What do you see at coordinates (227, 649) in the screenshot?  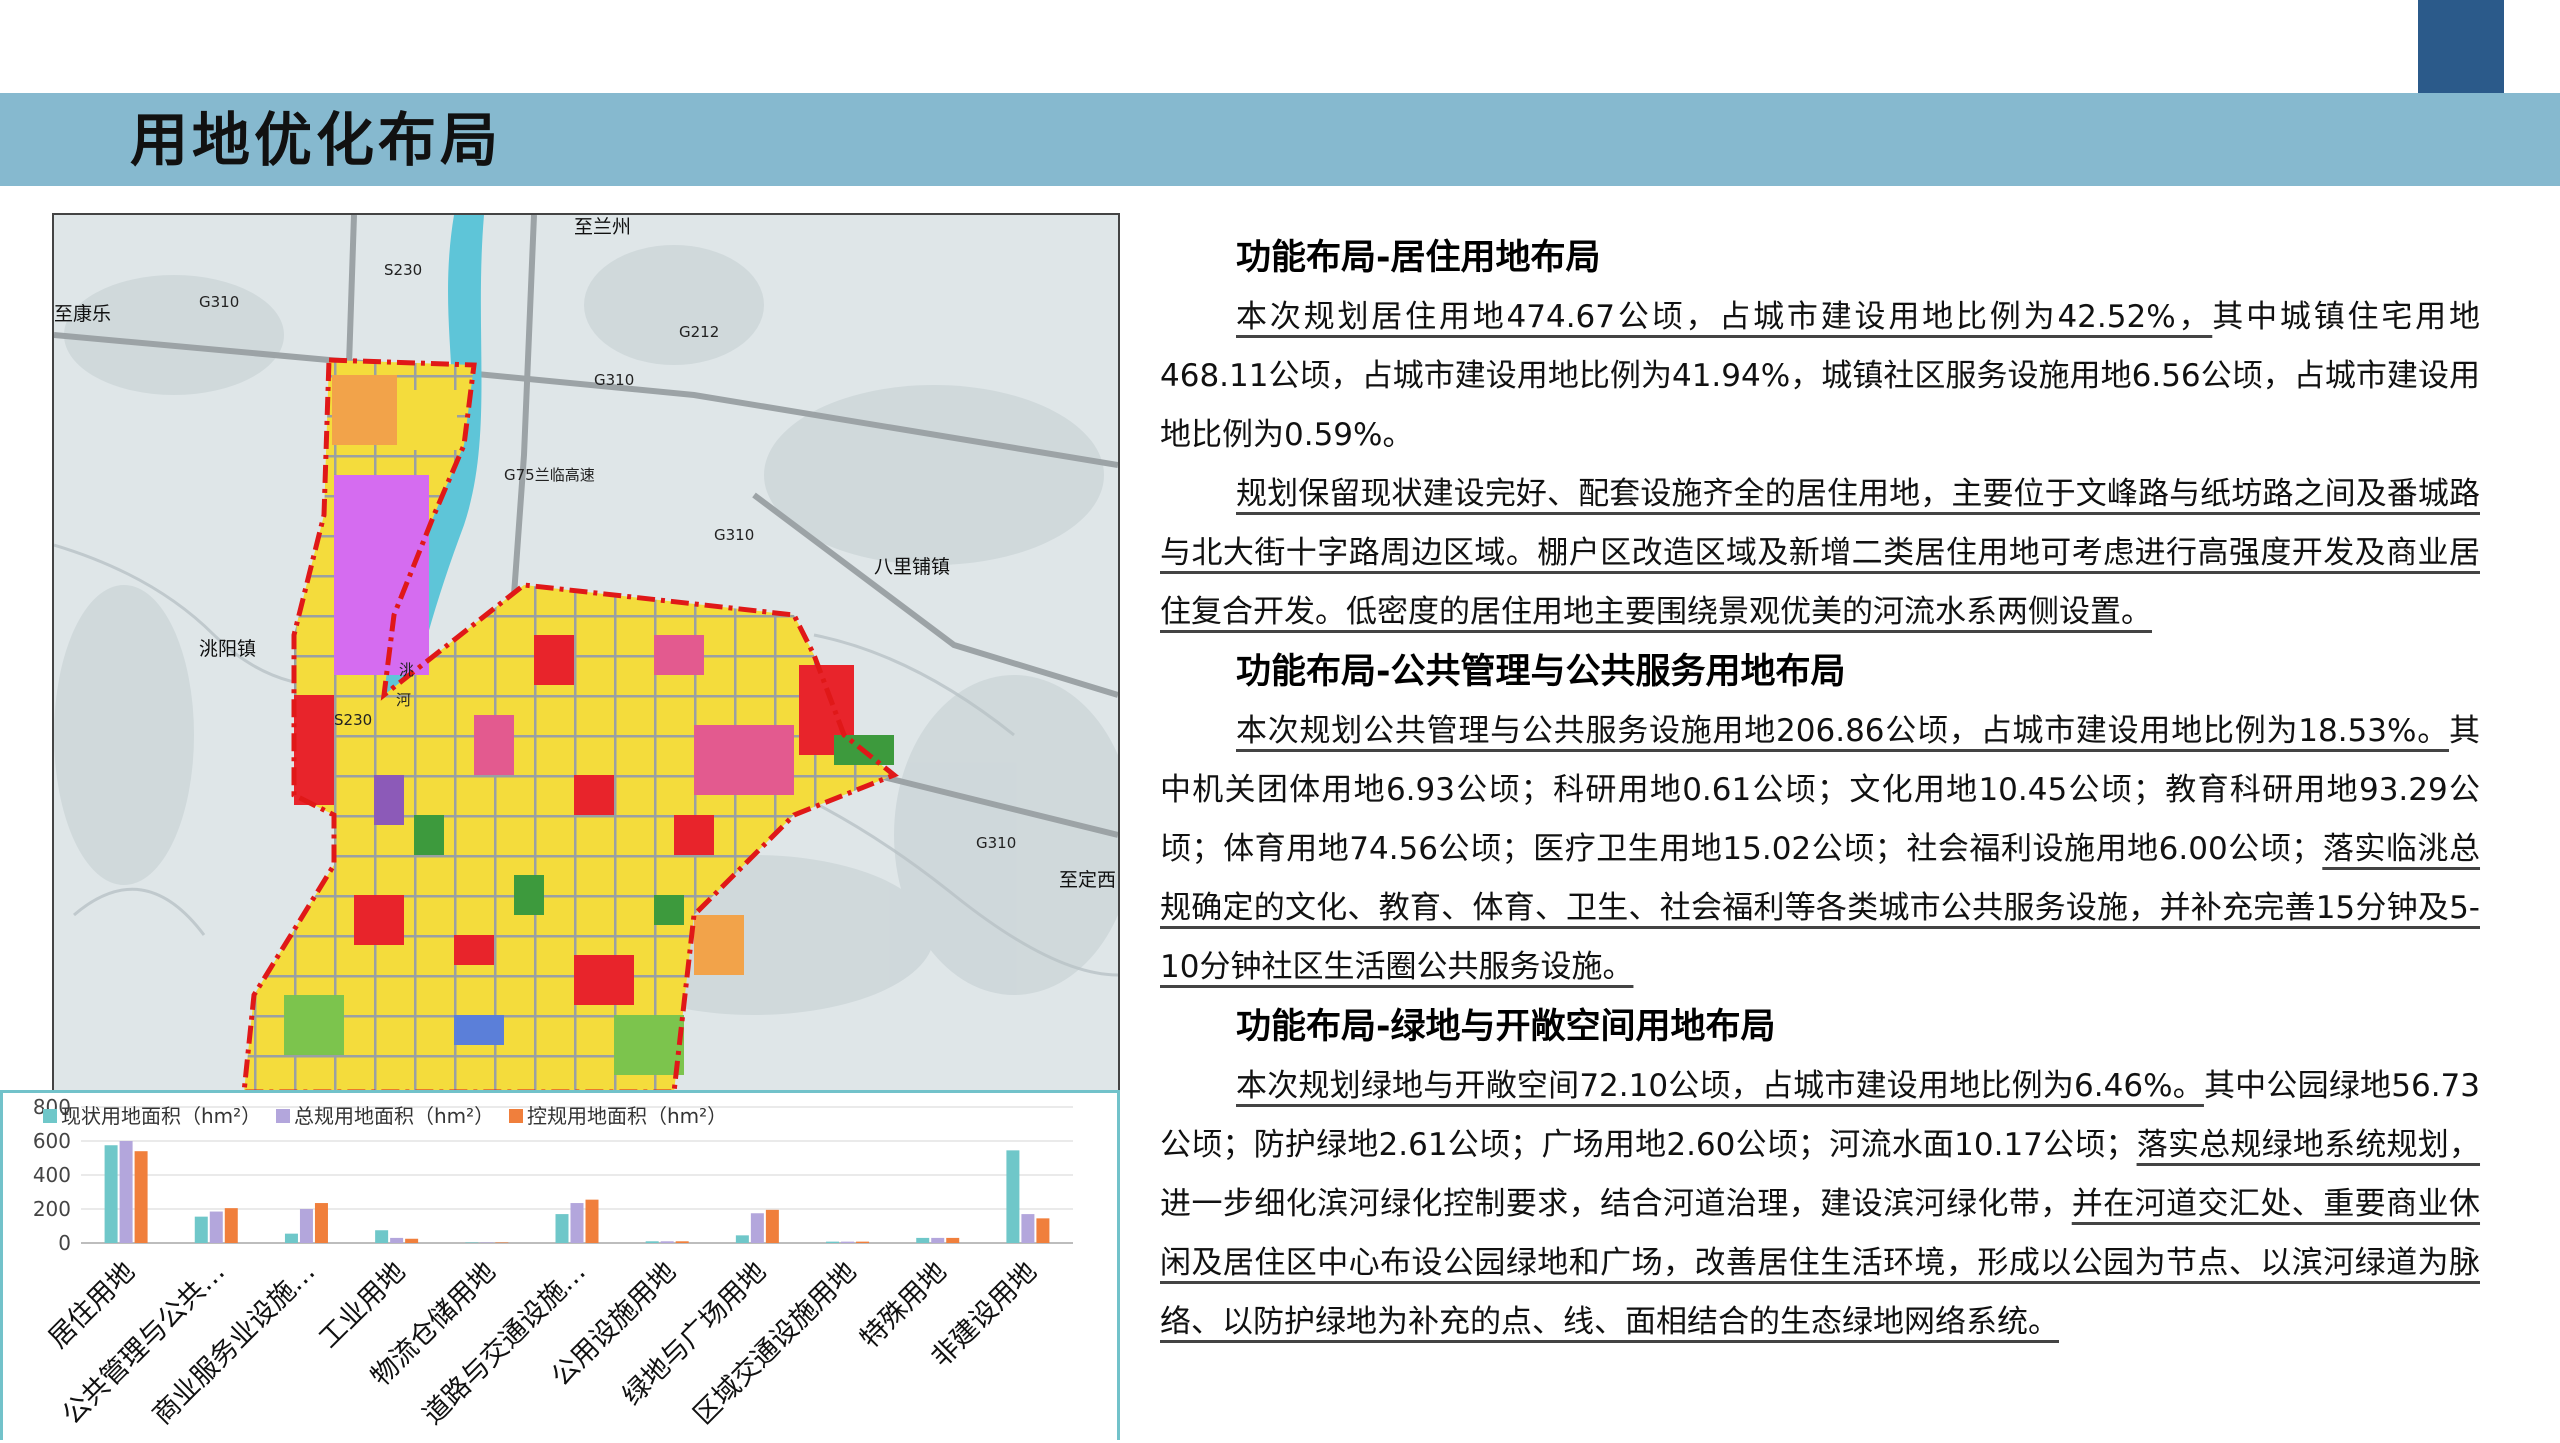 I see `map-label-taoyang-town: 洮阳镇` at bounding box center [227, 649].